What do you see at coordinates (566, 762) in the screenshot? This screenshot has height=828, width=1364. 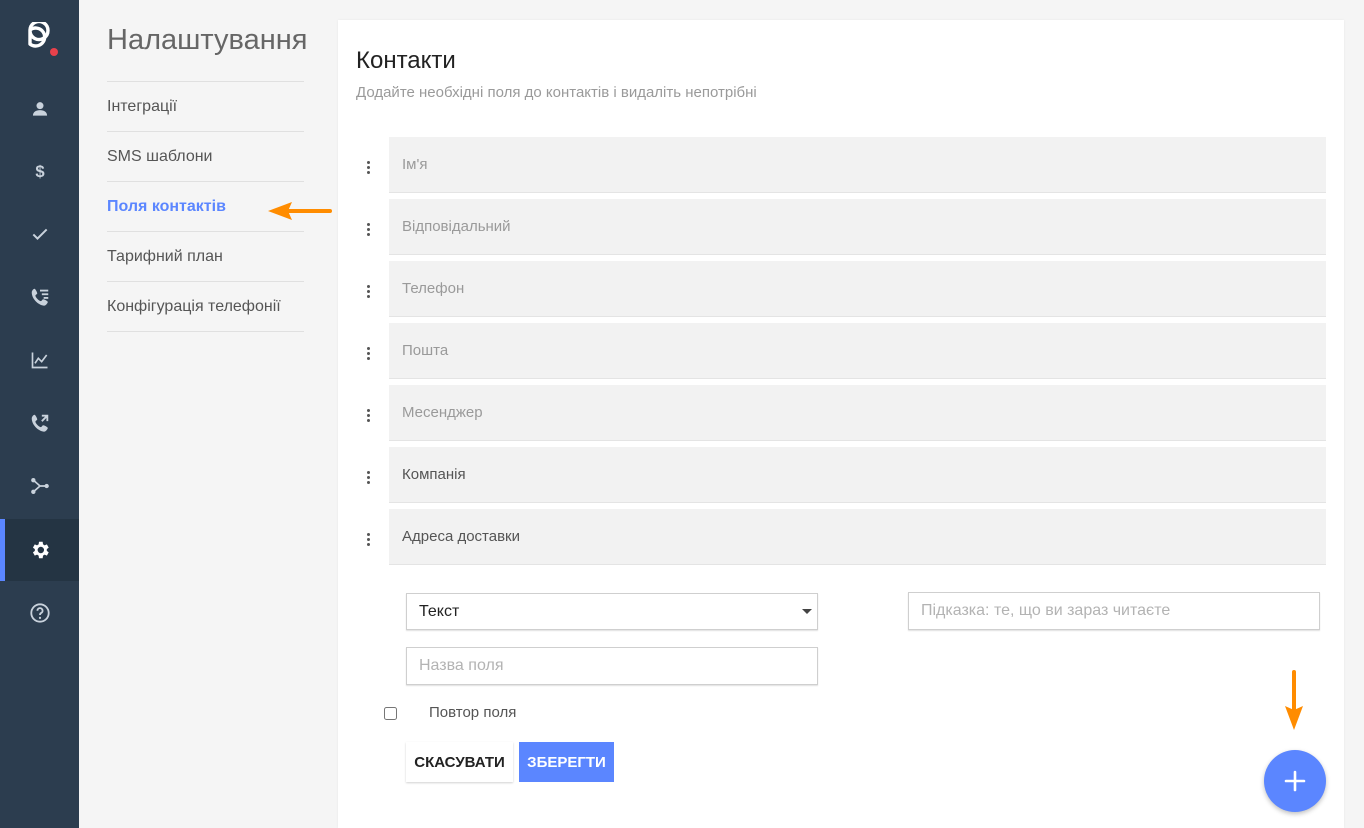 I see `save-button: ЗБЕРЕГТИ` at bounding box center [566, 762].